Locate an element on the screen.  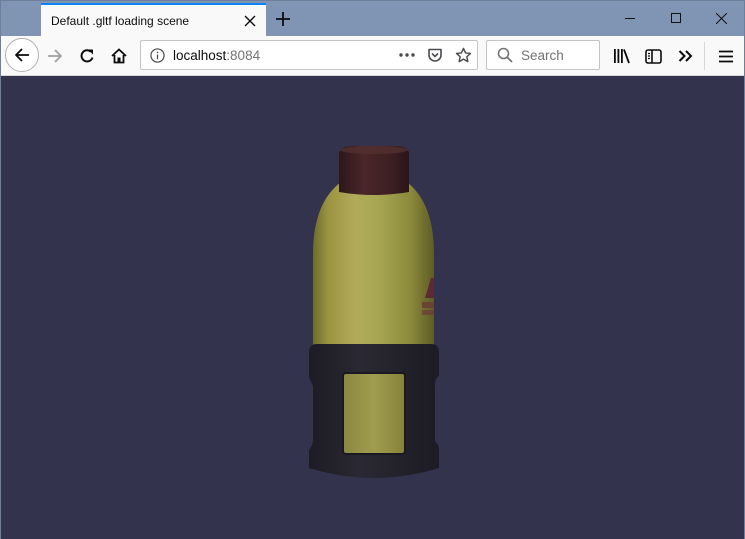
library-button is located at coordinates (621, 56).